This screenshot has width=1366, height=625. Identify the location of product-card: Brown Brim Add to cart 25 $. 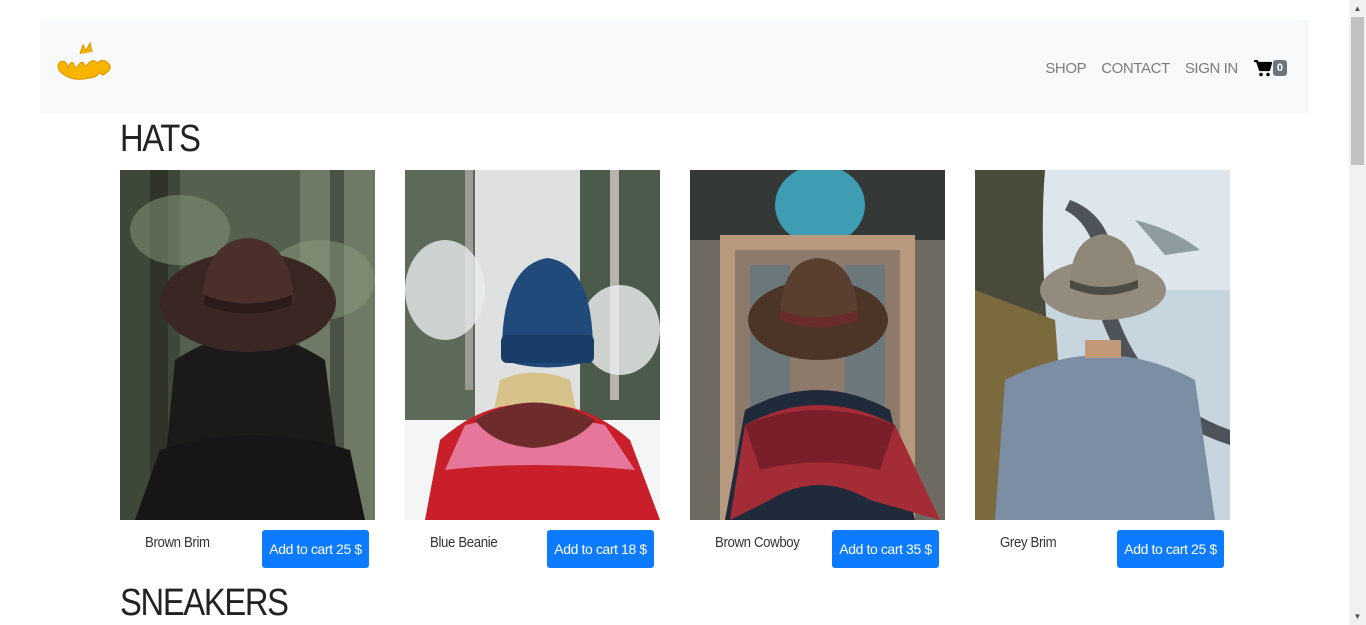
(247, 370).